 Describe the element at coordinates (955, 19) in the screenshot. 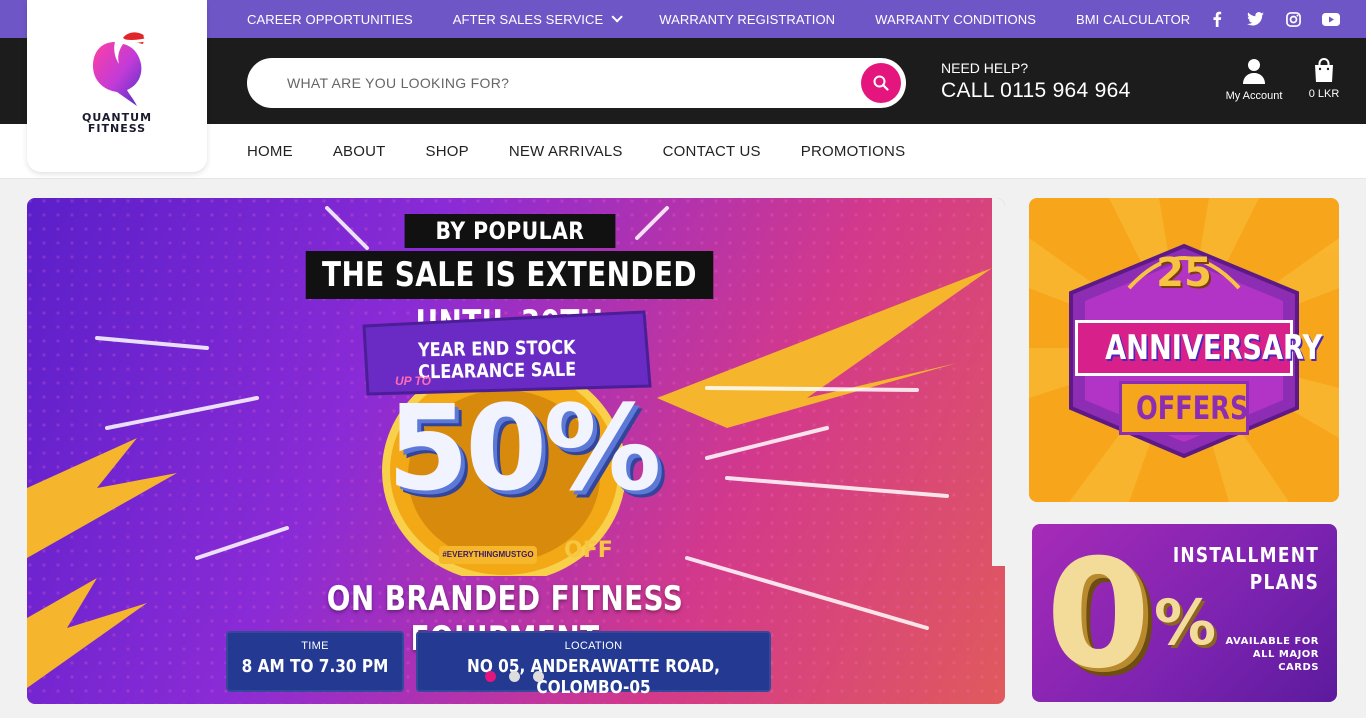

I see `warranty-conditions-link: WARRANTY CONDITIONS` at that location.